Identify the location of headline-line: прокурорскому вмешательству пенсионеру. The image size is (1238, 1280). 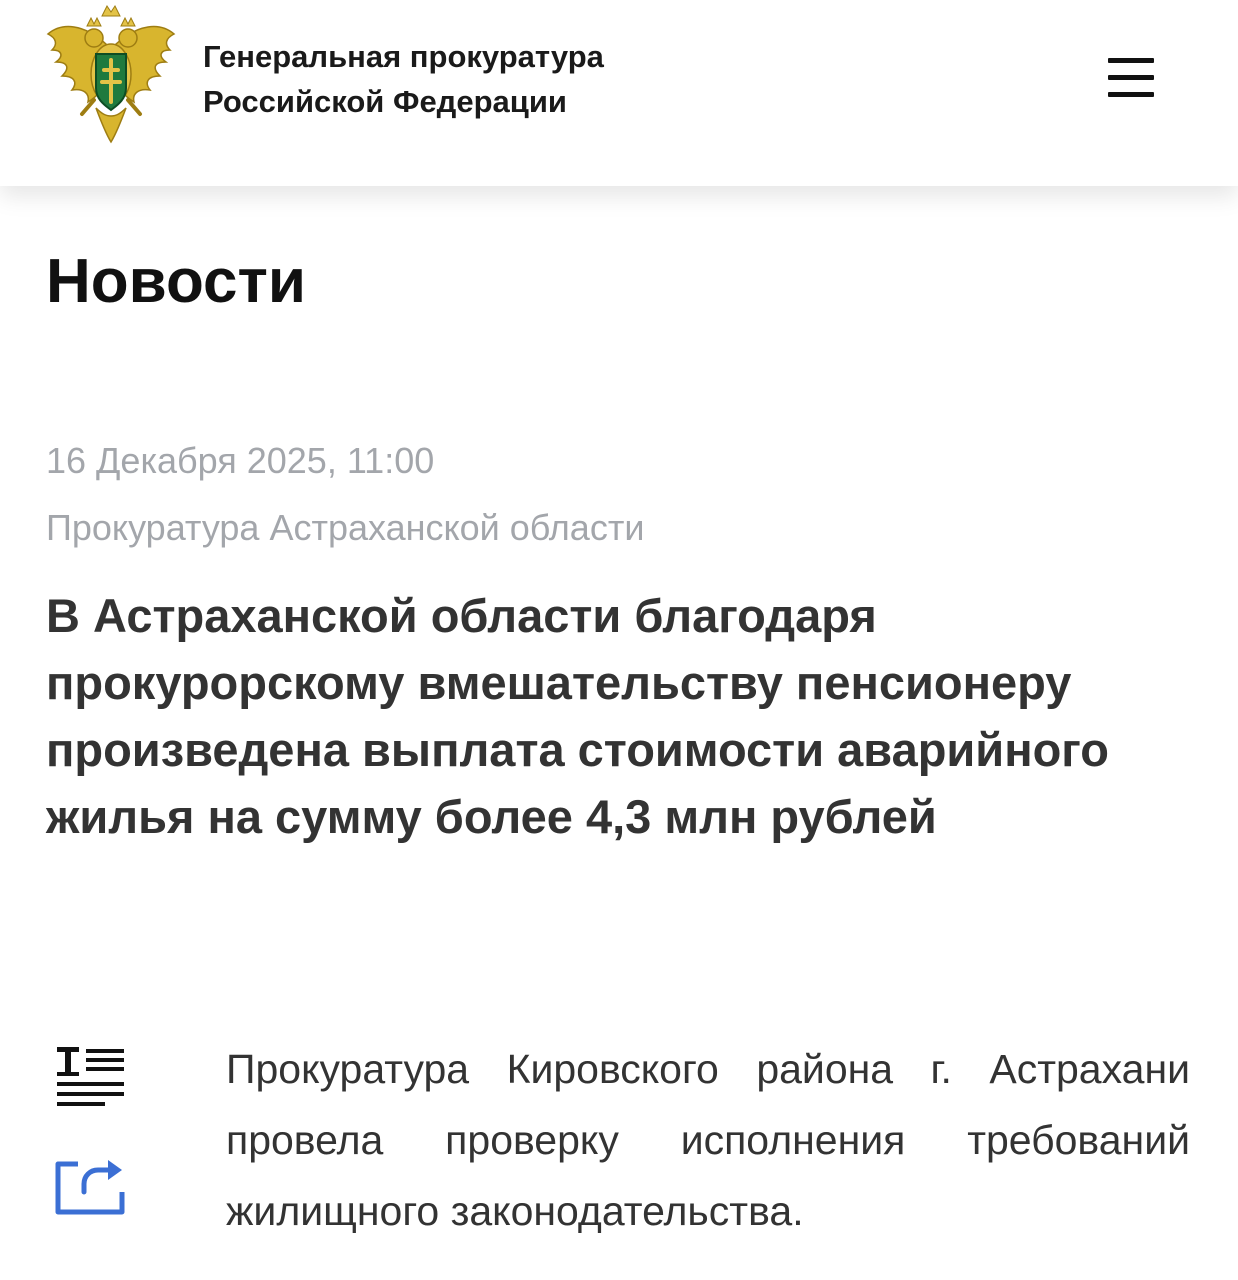
(559, 682).